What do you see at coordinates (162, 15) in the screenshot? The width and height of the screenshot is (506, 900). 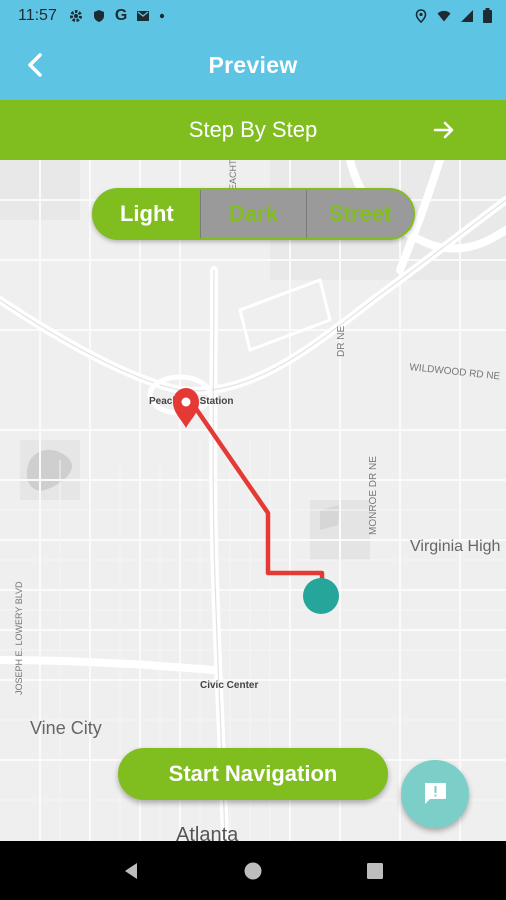 I see `dot-icon` at bounding box center [162, 15].